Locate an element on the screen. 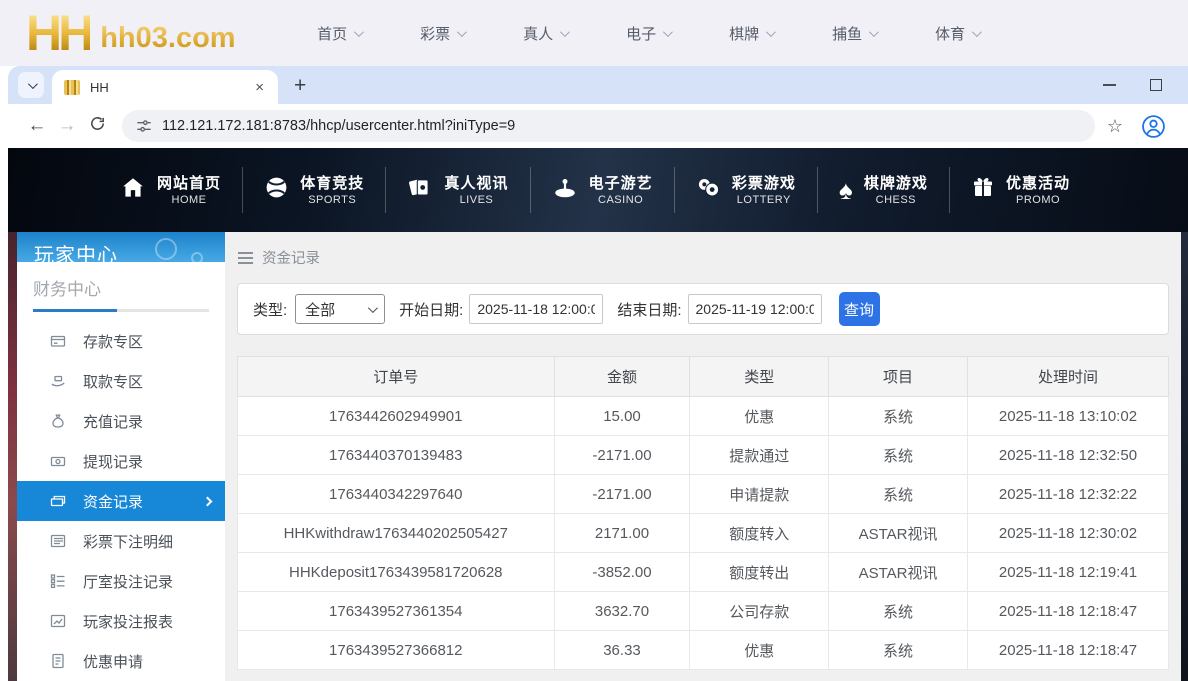 This screenshot has height=681, width=1188. sports-ball-icon is located at coordinates (276, 190).